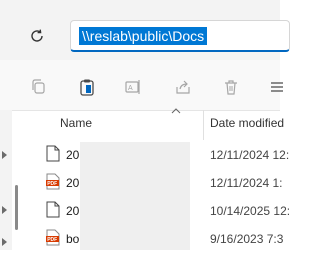 The width and height of the screenshot is (320, 253). What do you see at coordinates (247, 125) in the screenshot?
I see `column-header-date: Date modified` at bounding box center [247, 125].